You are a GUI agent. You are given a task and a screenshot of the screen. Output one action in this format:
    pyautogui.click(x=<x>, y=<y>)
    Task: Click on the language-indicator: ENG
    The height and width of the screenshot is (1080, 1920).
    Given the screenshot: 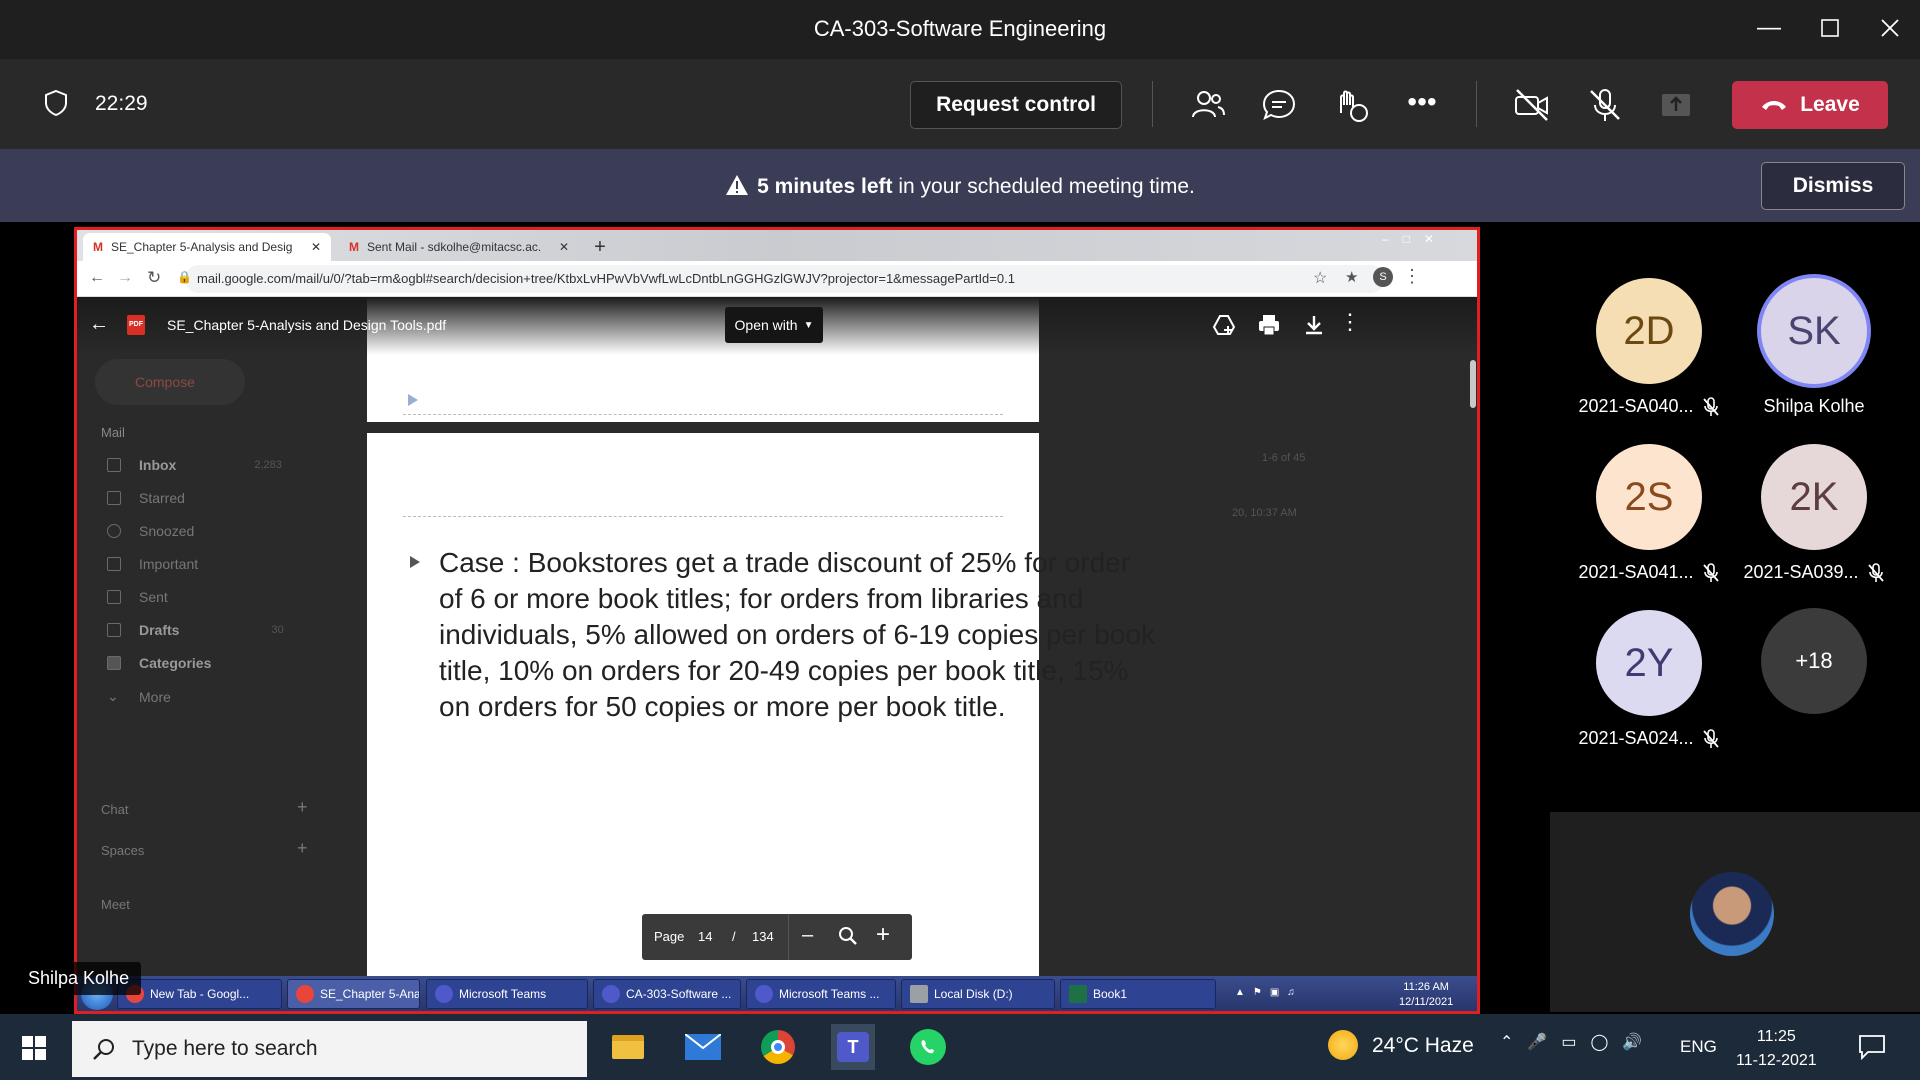 What is the action you would take?
    pyautogui.click(x=1698, y=1047)
    